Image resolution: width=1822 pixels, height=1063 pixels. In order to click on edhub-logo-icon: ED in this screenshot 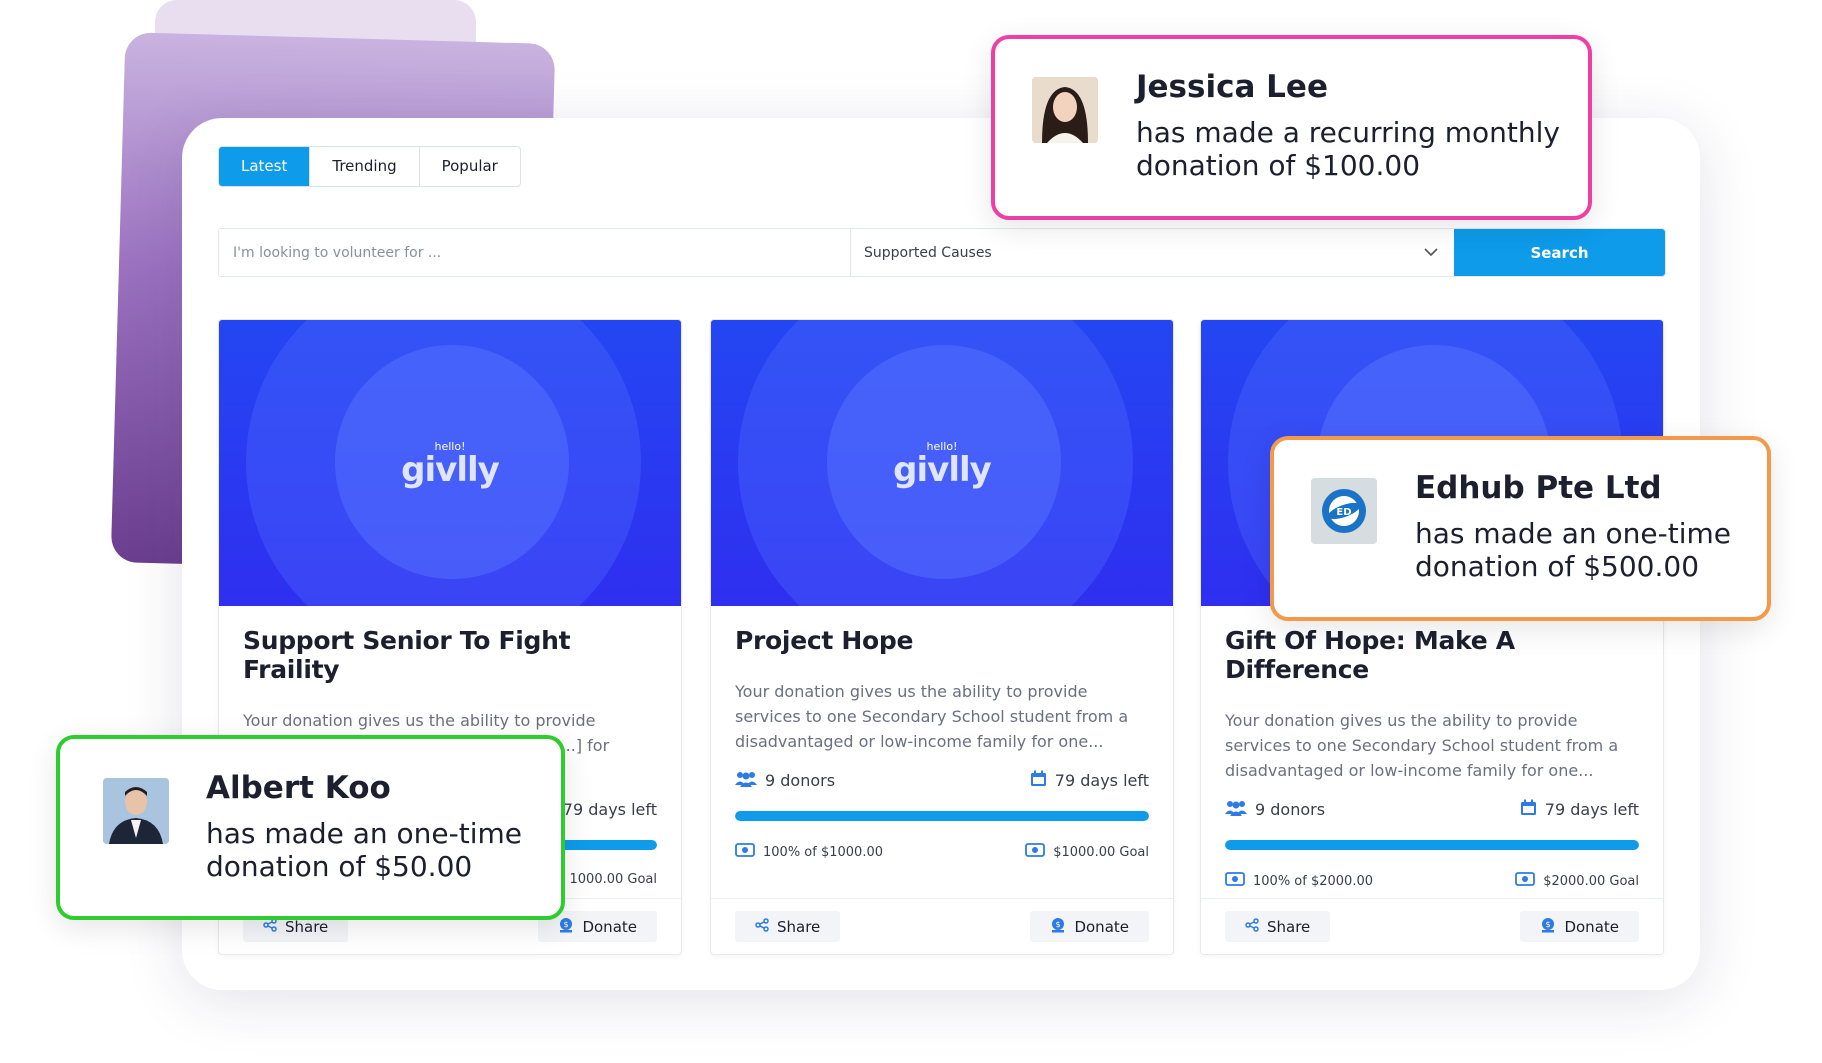, I will do `click(1344, 511)`.